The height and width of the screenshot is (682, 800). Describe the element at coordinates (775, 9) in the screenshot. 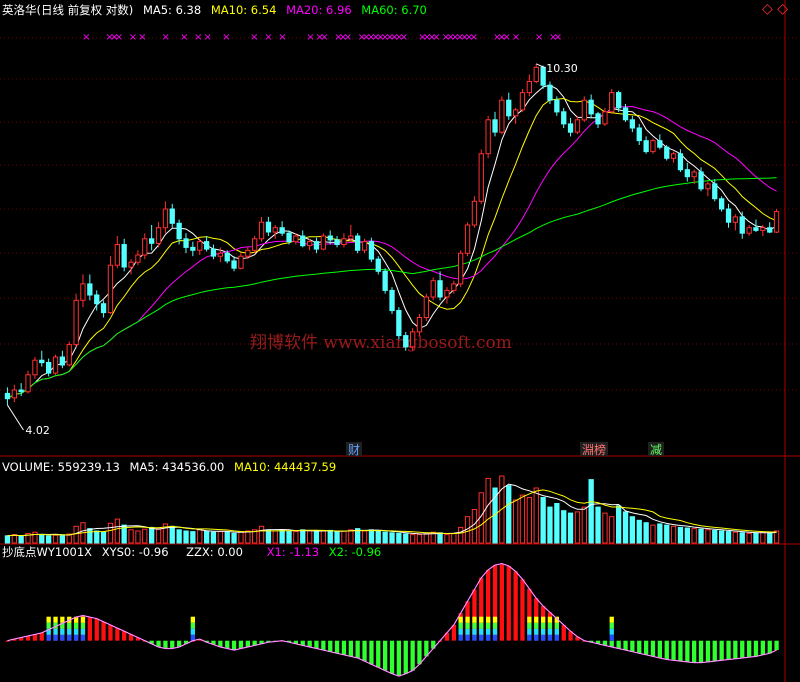

I see `corner-diamond-icon: ◇ ◇` at that location.